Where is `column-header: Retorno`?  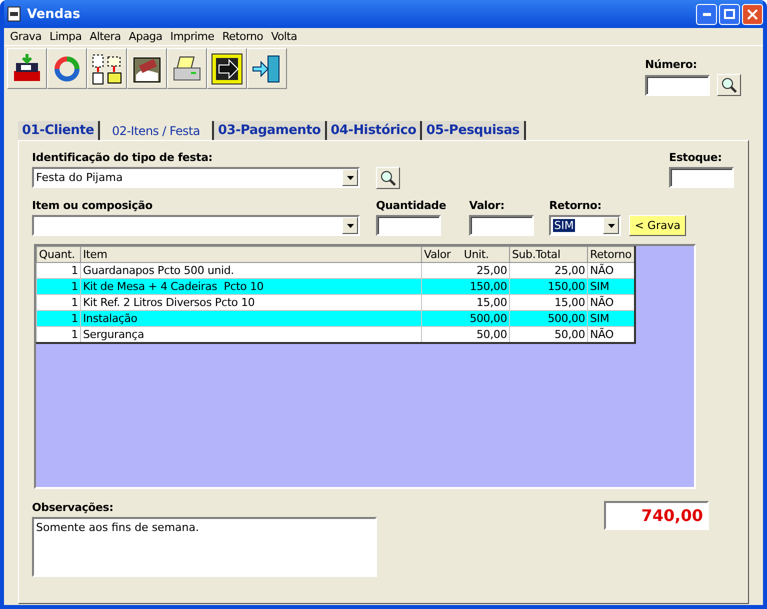 column-header: Retorno is located at coordinates (611, 254).